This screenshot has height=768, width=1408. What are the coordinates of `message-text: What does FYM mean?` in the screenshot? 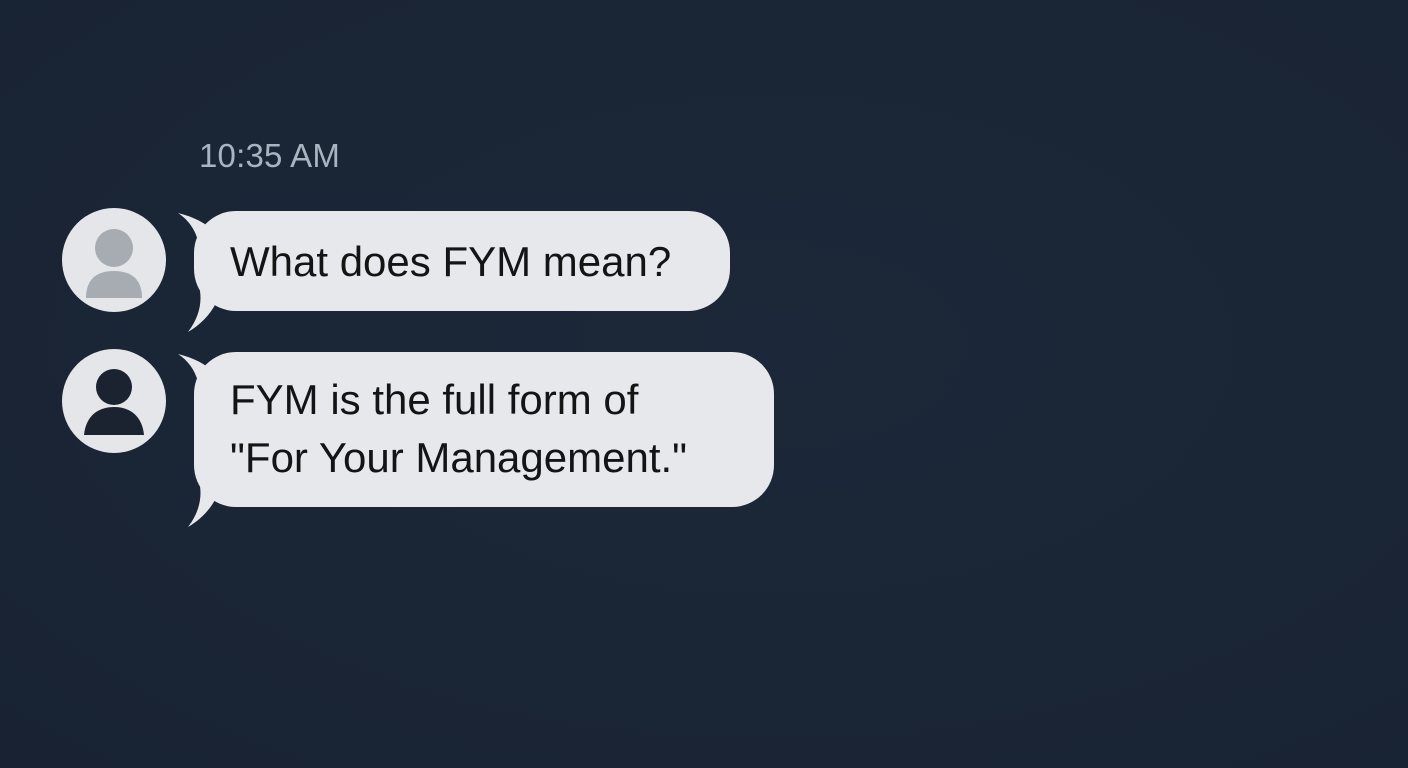 It's located at (451, 261).